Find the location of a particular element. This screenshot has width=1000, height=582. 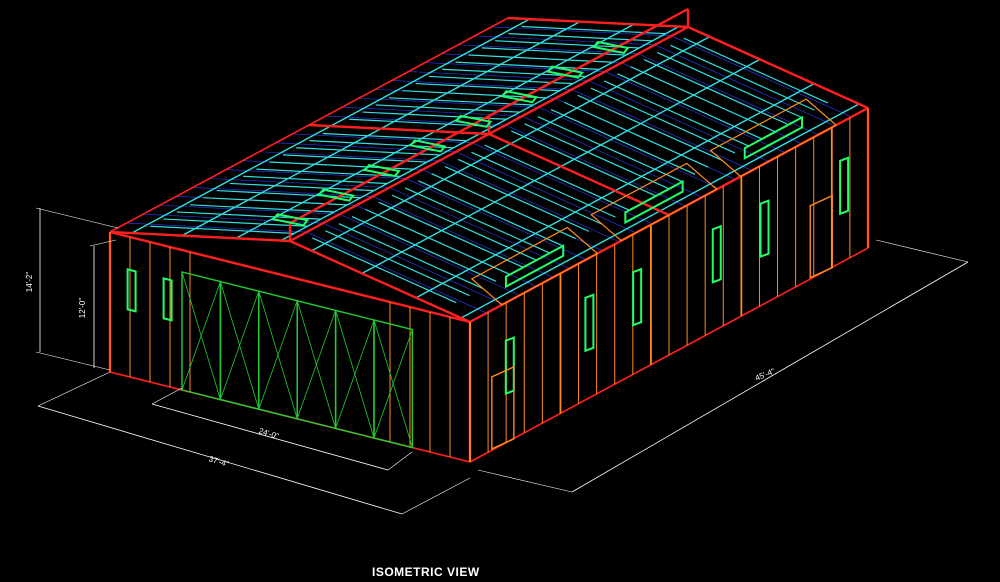

view-title: ISOMETRIC VIEW is located at coordinates (426, 572).